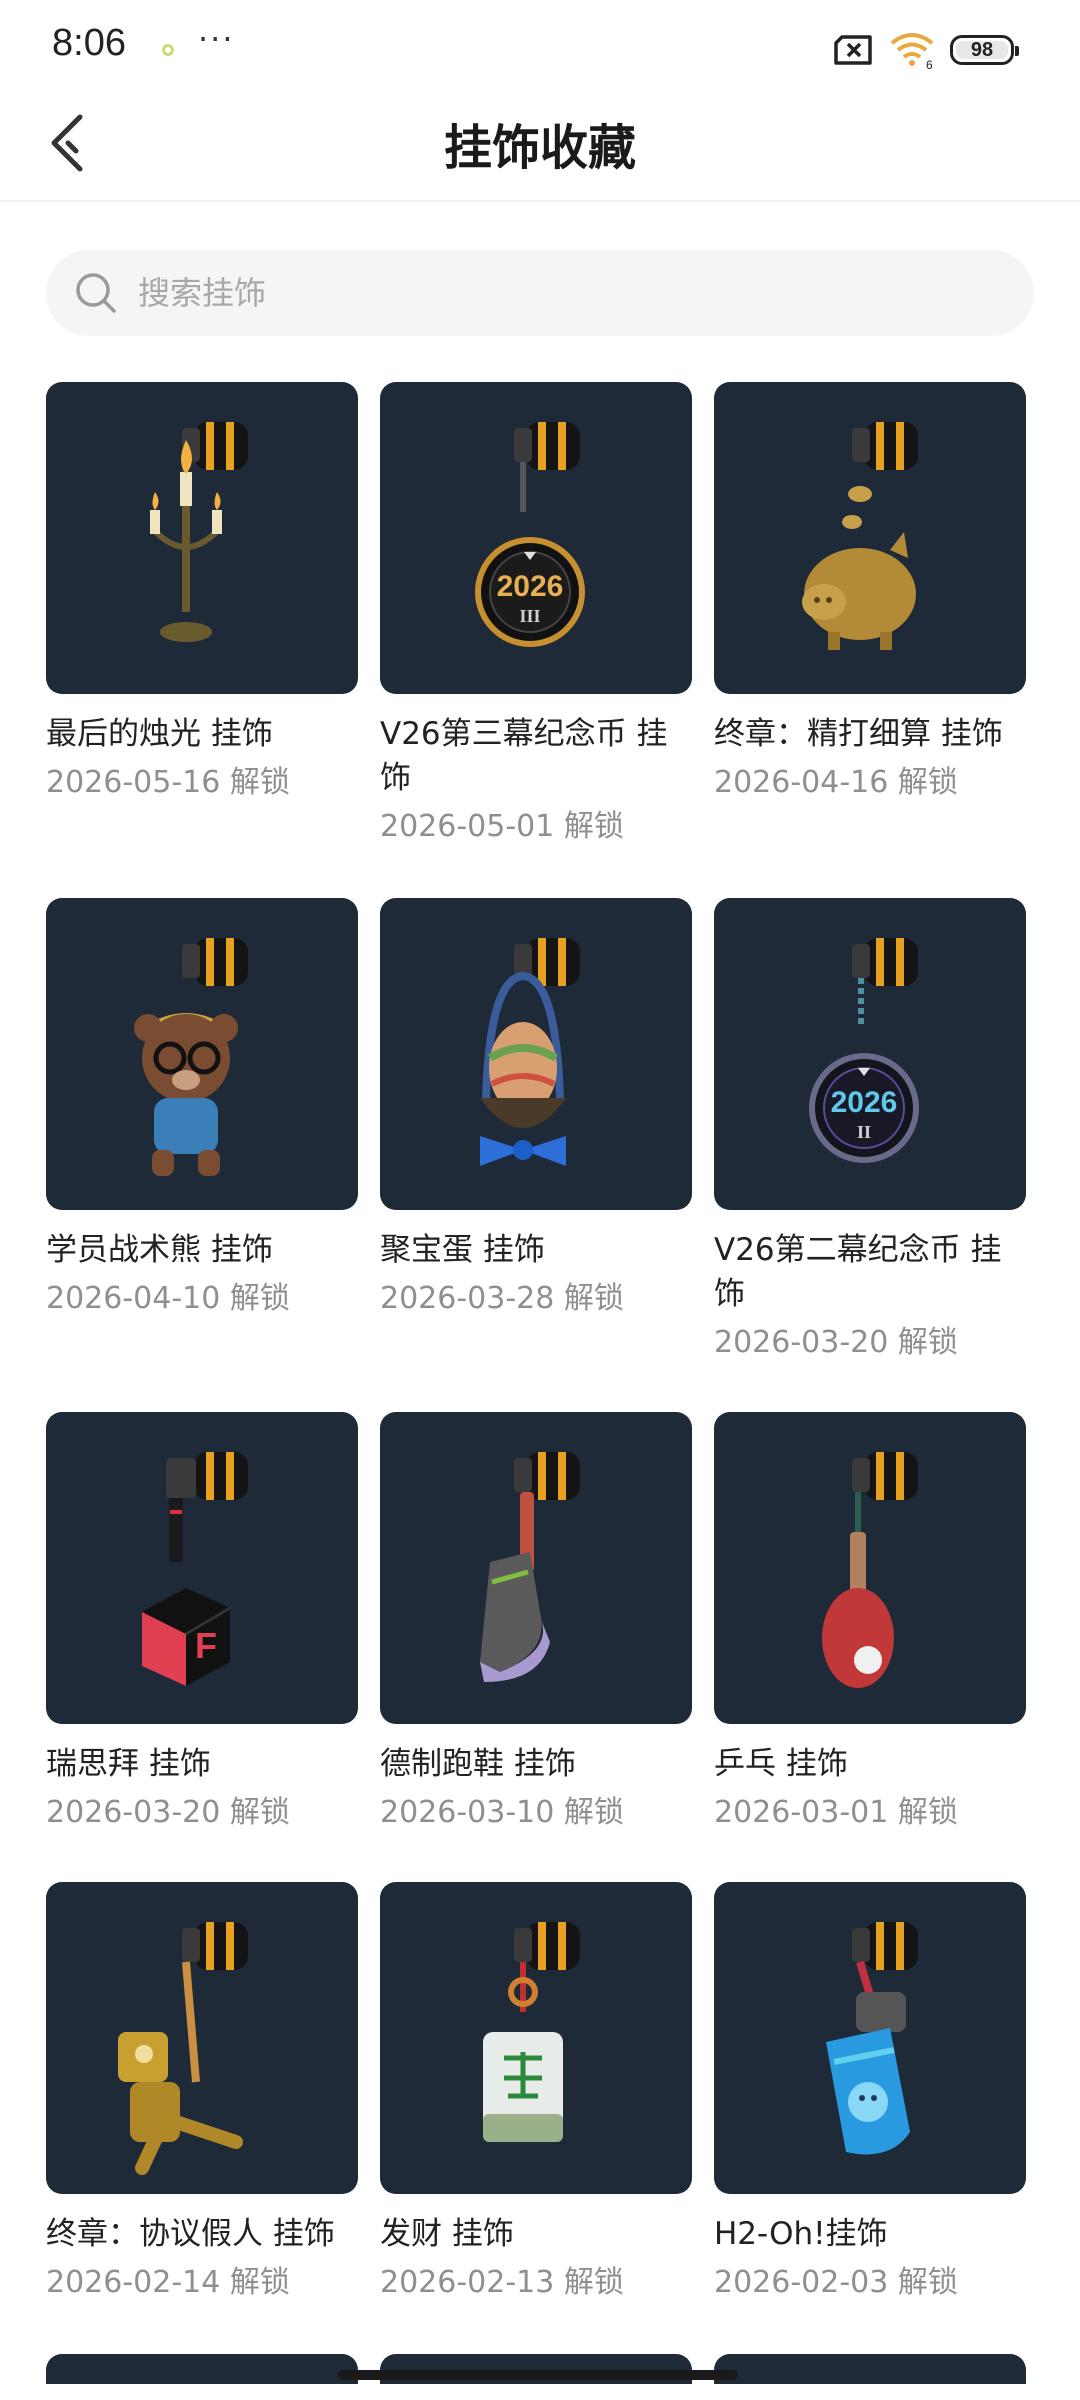 The height and width of the screenshot is (2400, 1080). I want to click on candelabra-charm-icon, so click(199, 532).